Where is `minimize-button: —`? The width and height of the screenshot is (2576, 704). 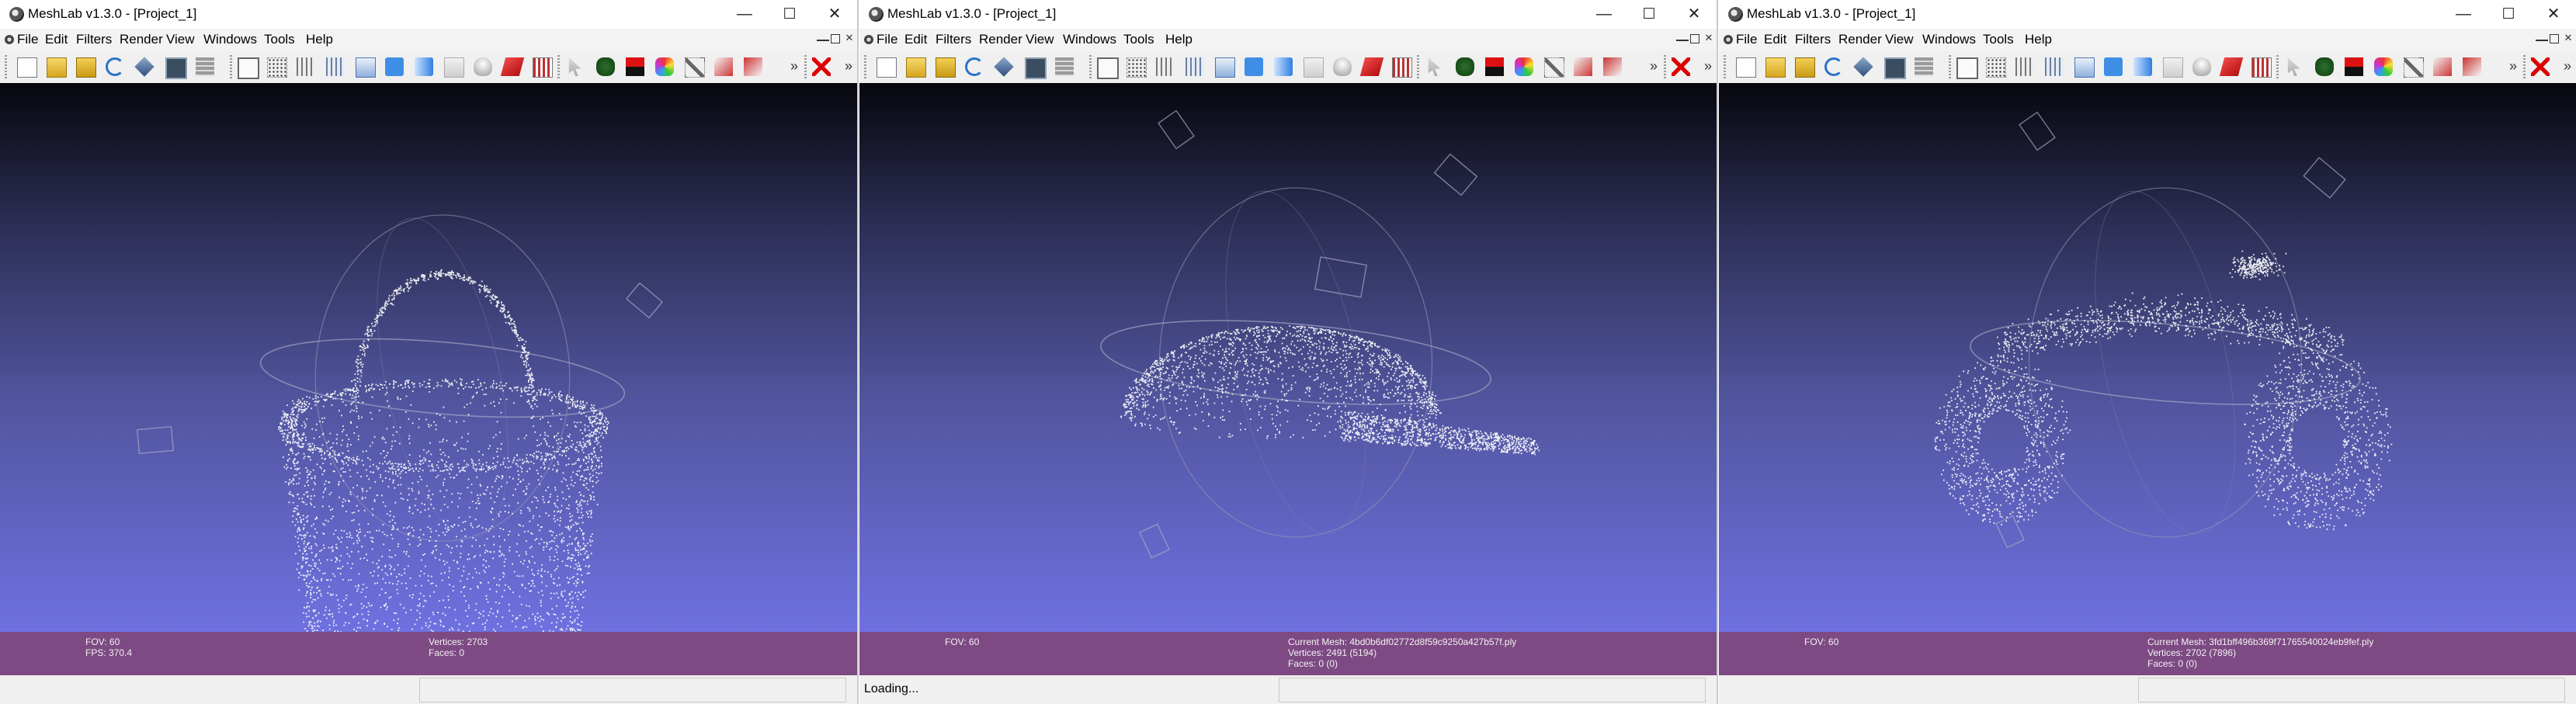
minimize-button: — is located at coordinates (1603, 14).